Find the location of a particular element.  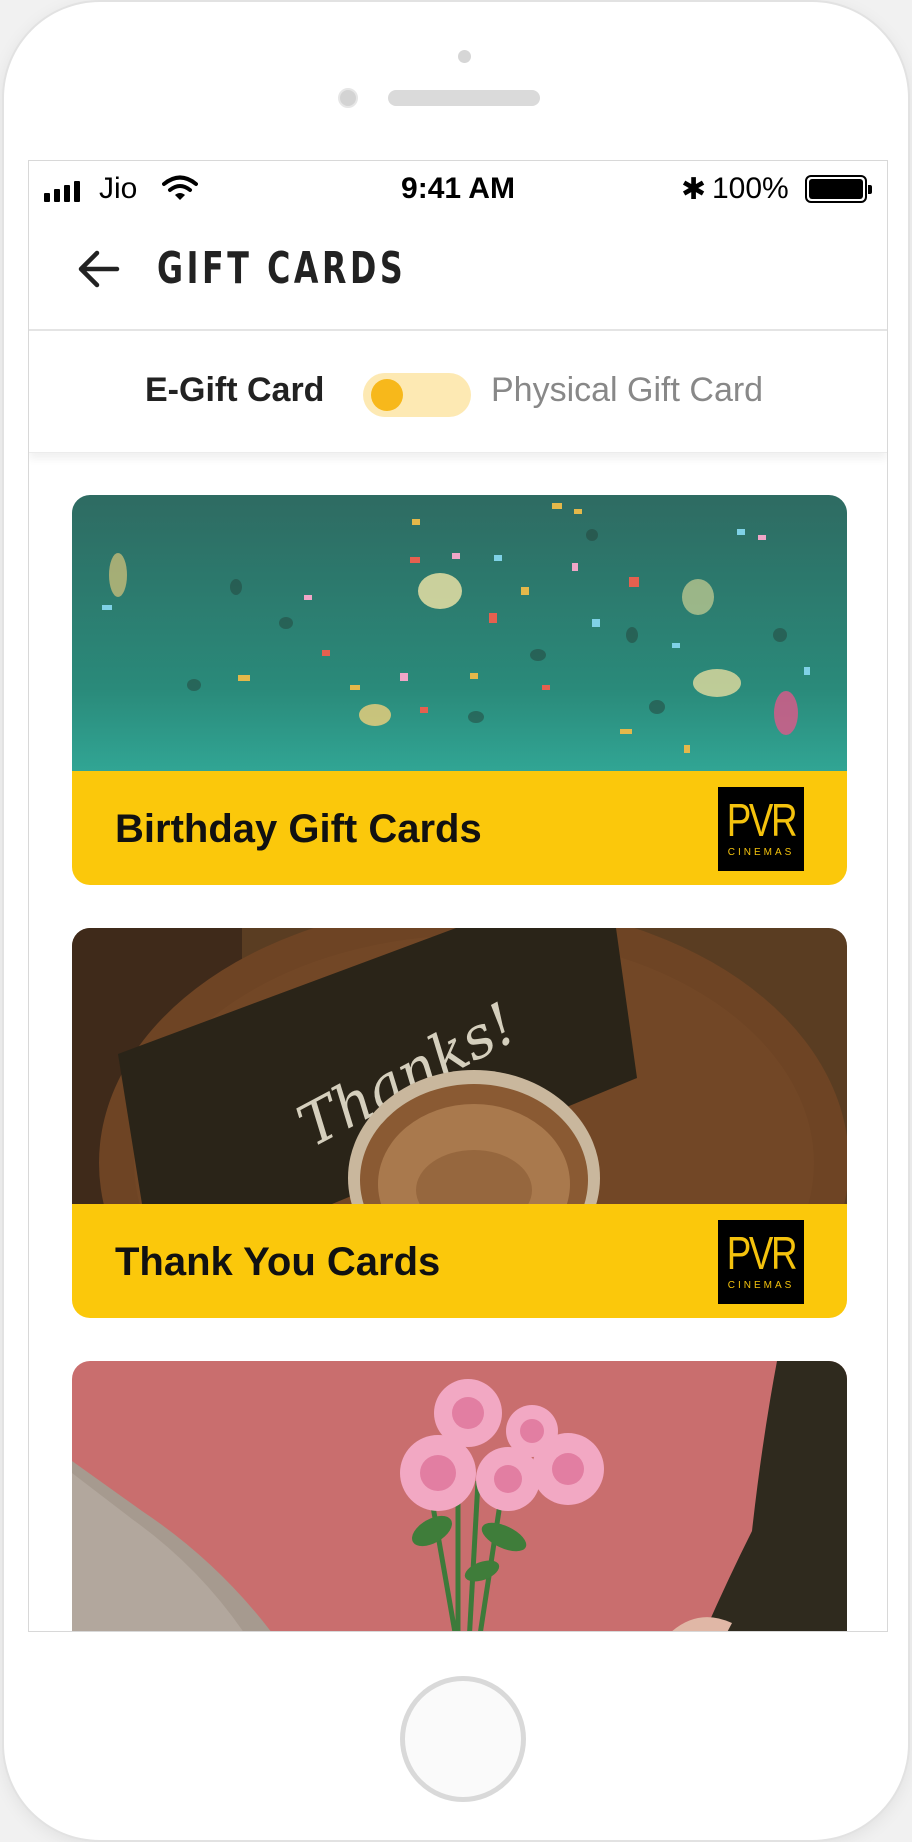

top-nav-bar: GIFT CARDS is located at coordinates (458, 274).